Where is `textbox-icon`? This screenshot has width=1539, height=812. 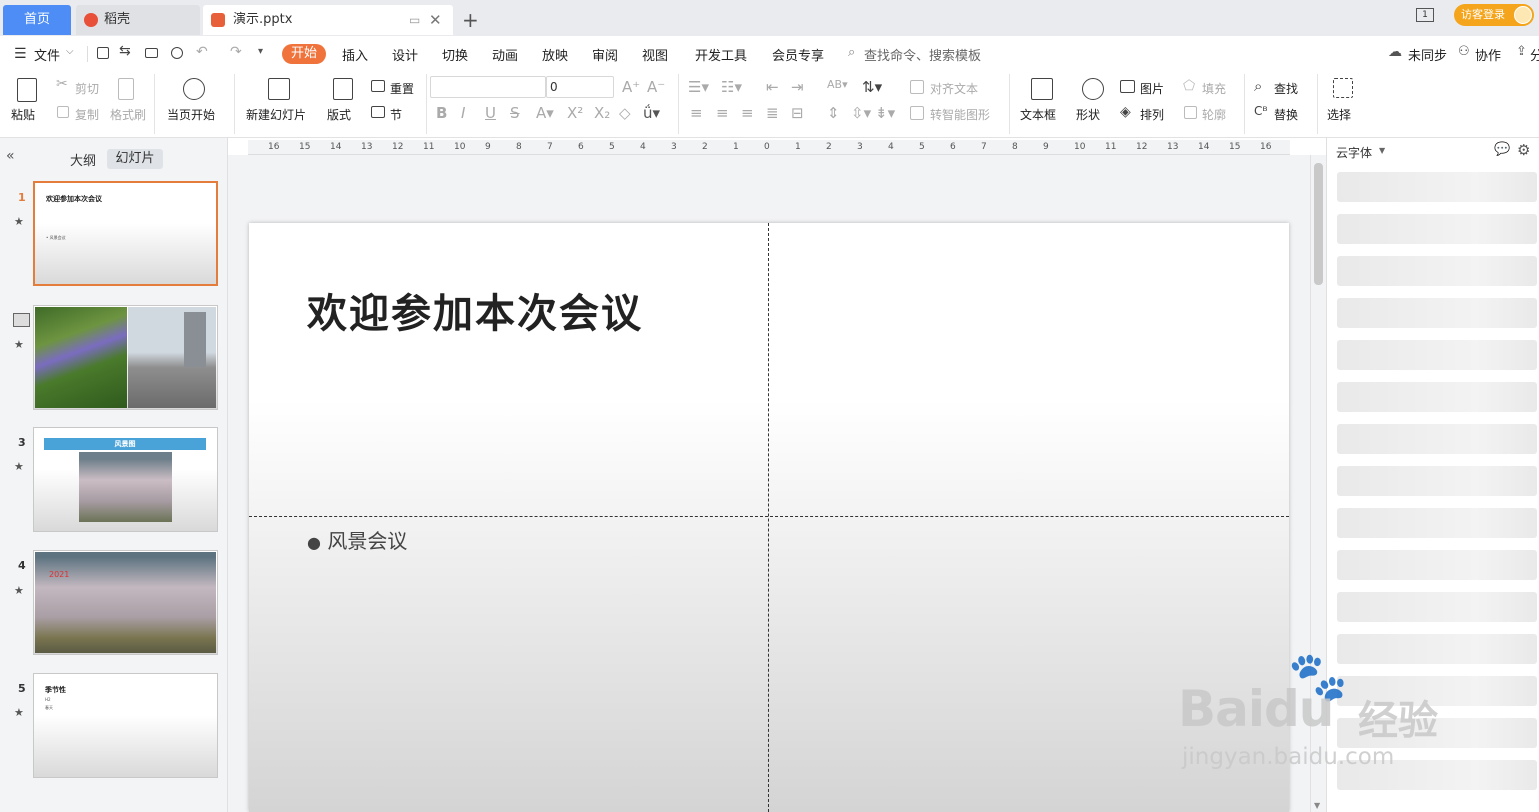
textbox-icon is located at coordinates (1042, 89).